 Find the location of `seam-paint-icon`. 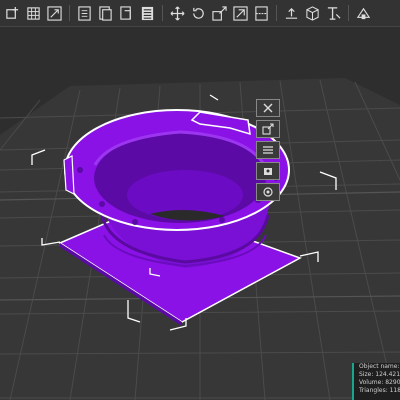

seam-paint-icon is located at coordinates (268, 192).